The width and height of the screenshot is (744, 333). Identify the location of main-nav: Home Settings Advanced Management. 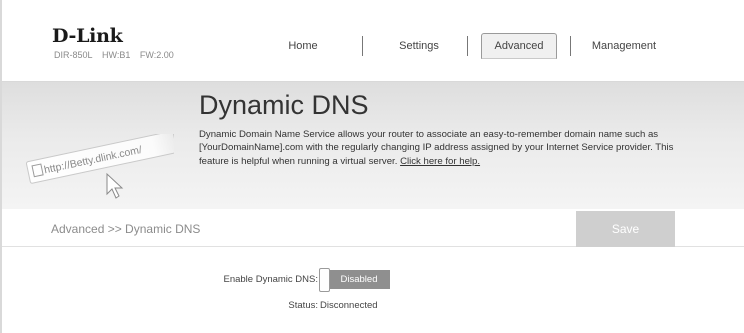
(373, 46).